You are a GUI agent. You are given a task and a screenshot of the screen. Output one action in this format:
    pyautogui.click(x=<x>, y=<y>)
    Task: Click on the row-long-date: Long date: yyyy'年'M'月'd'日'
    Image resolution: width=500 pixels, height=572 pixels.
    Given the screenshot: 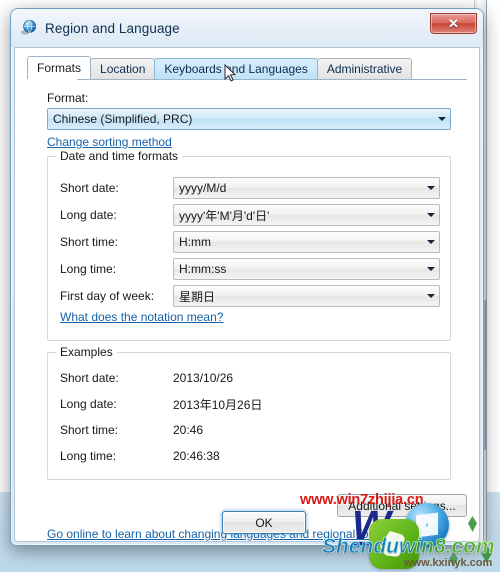 What is the action you would take?
    pyautogui.click(x=250, y=215)
    